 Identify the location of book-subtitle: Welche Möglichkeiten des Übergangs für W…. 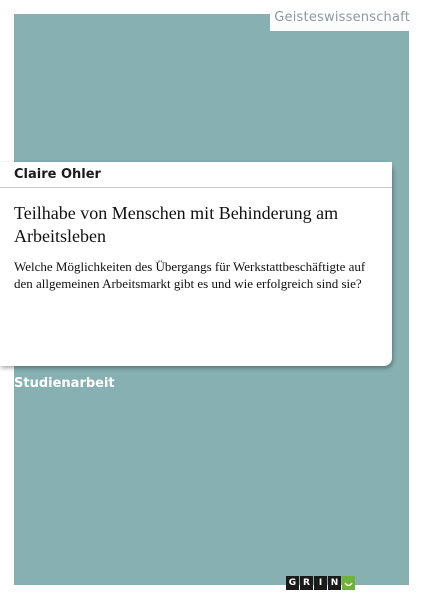
(190, 275).